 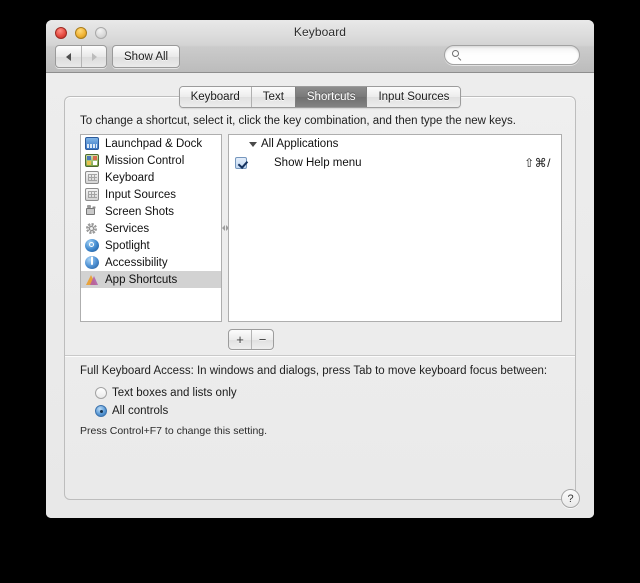 I want to click on tab-input-sources: Input Sources, so click(x=413, y=97).